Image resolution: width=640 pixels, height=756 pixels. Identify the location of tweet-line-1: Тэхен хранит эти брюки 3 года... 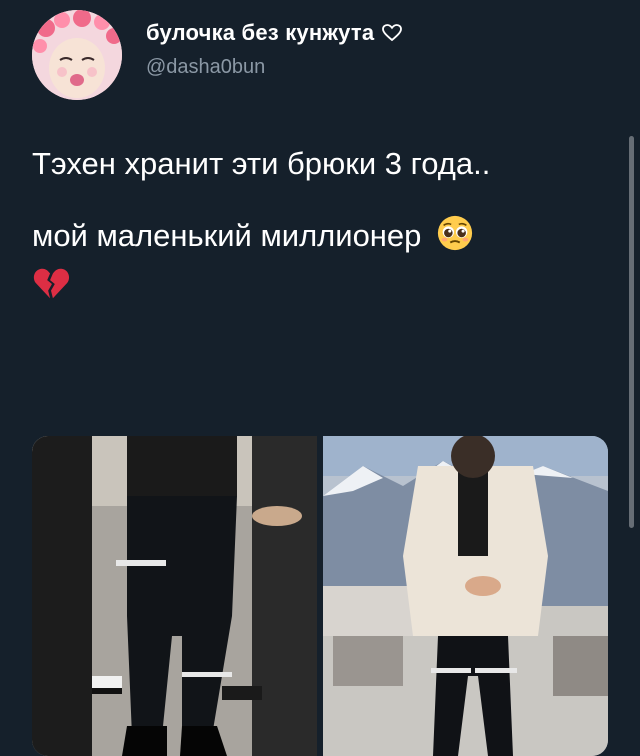
(261, 163).